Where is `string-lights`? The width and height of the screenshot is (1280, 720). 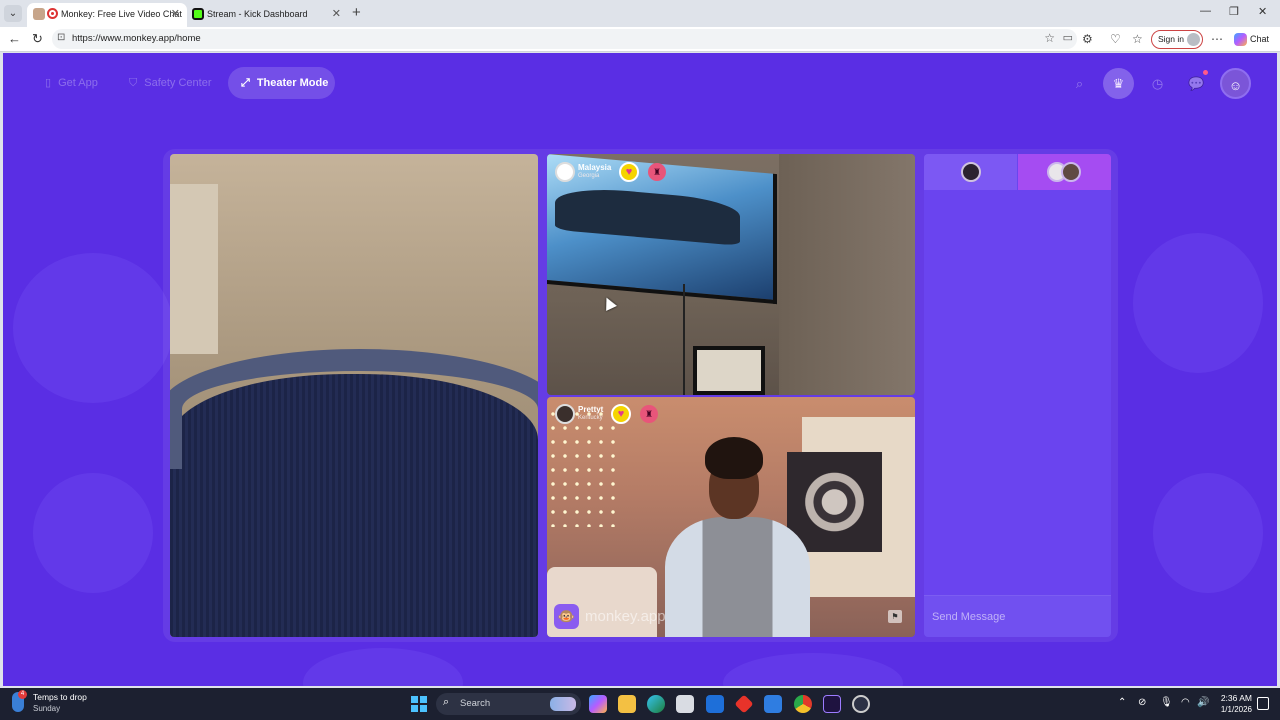 string-lights is located at coordinates (582, 467).